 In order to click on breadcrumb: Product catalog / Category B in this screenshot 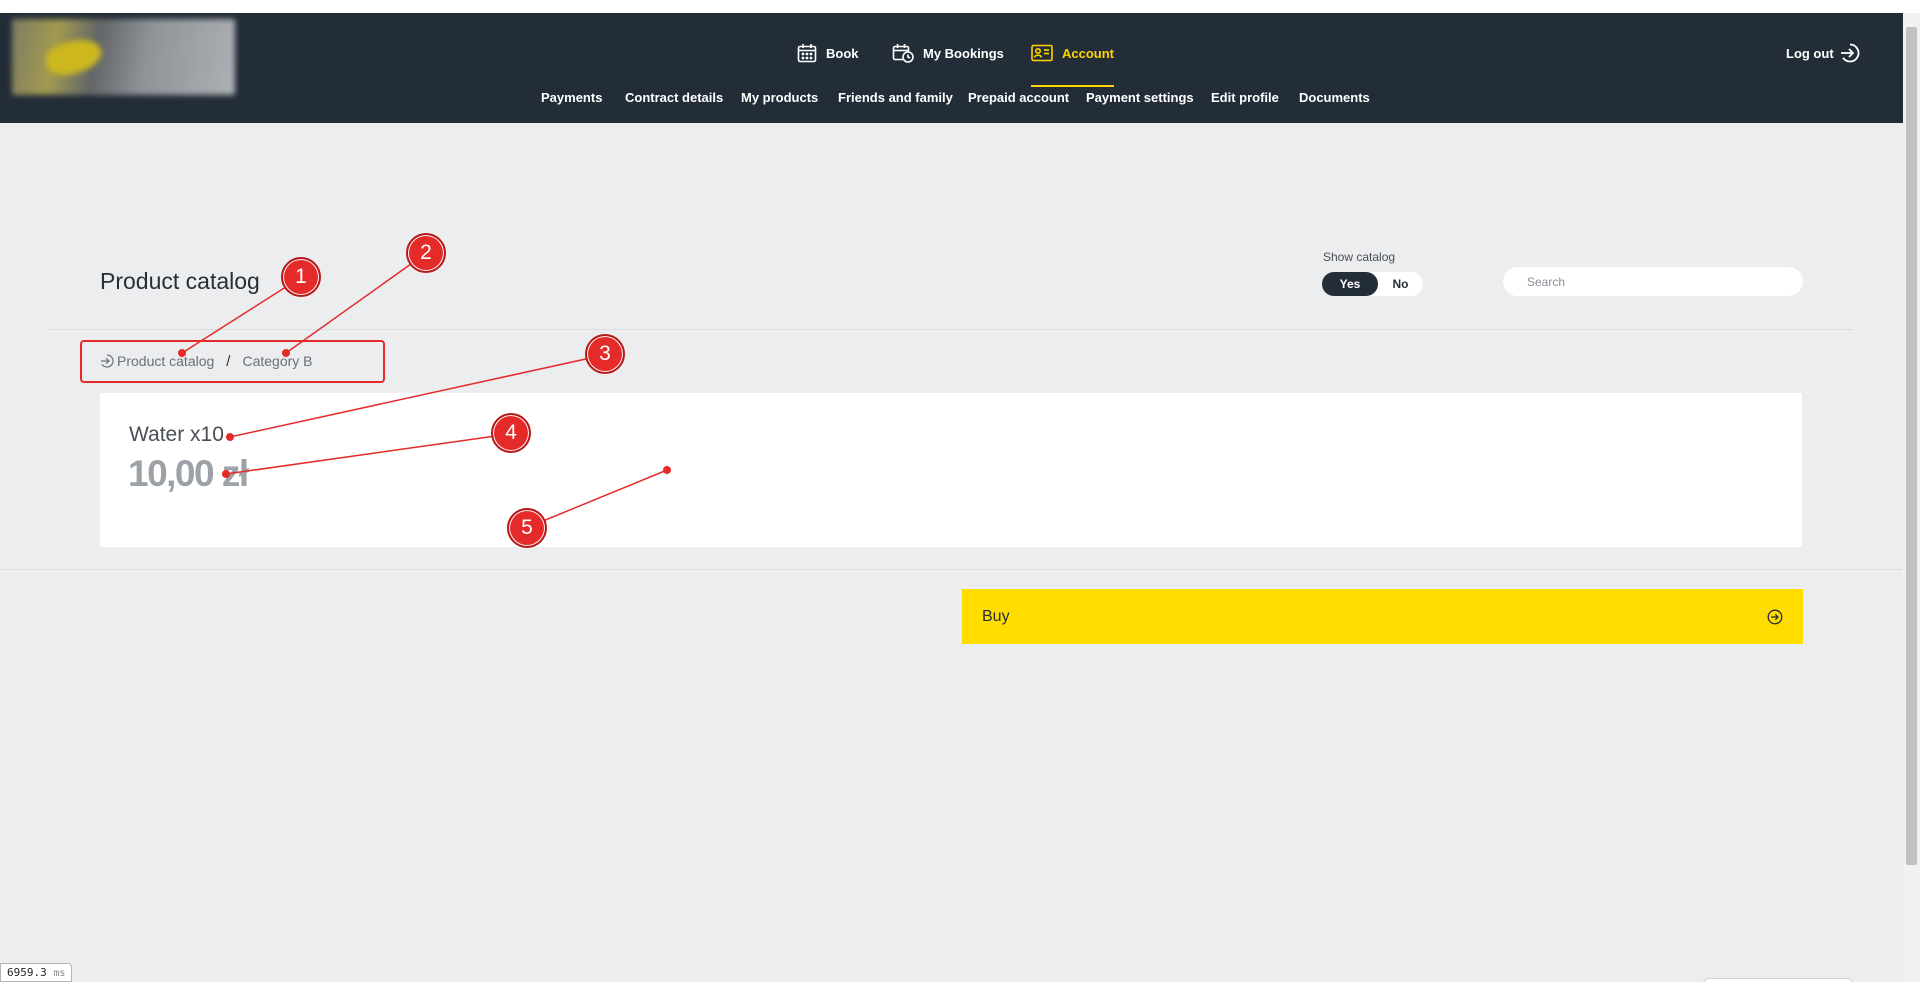, I will do `click(206, 361)`.